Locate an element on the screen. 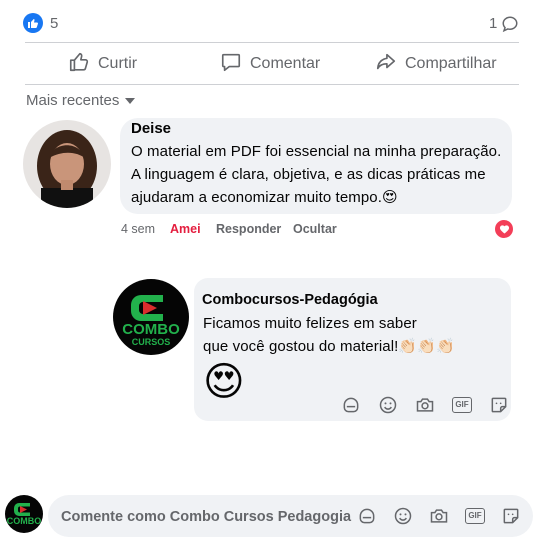 The width and height of the screenshot is (540, 540). avatar-combocursos: COMBO CURSOS is located at coordinates (151, 317).